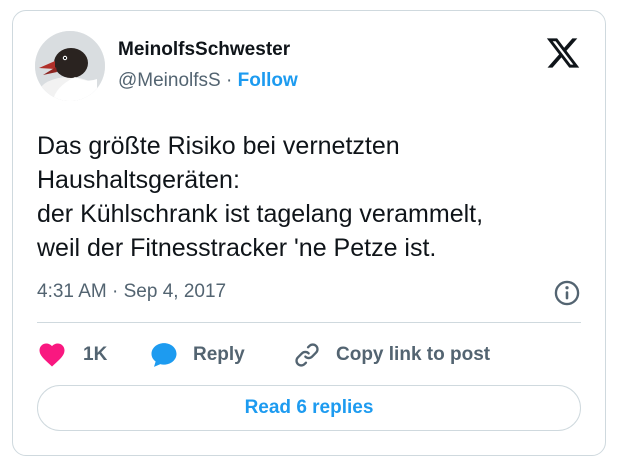 This screenshot has height=466, width=620. Describe the element at coordinates (72, 291) in the screenshot. I see `tweet-time: 4:31 AM` at that location.